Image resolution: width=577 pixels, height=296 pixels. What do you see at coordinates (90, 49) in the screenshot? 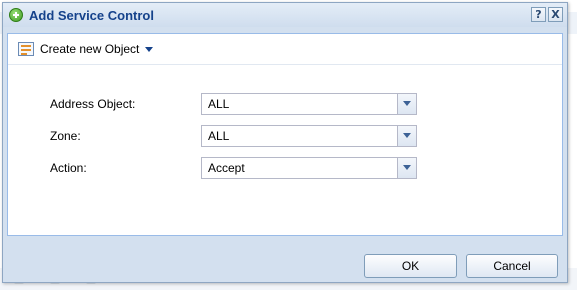
I see `create-new-object-label: Create new Object` at bounding box center [90, 49].